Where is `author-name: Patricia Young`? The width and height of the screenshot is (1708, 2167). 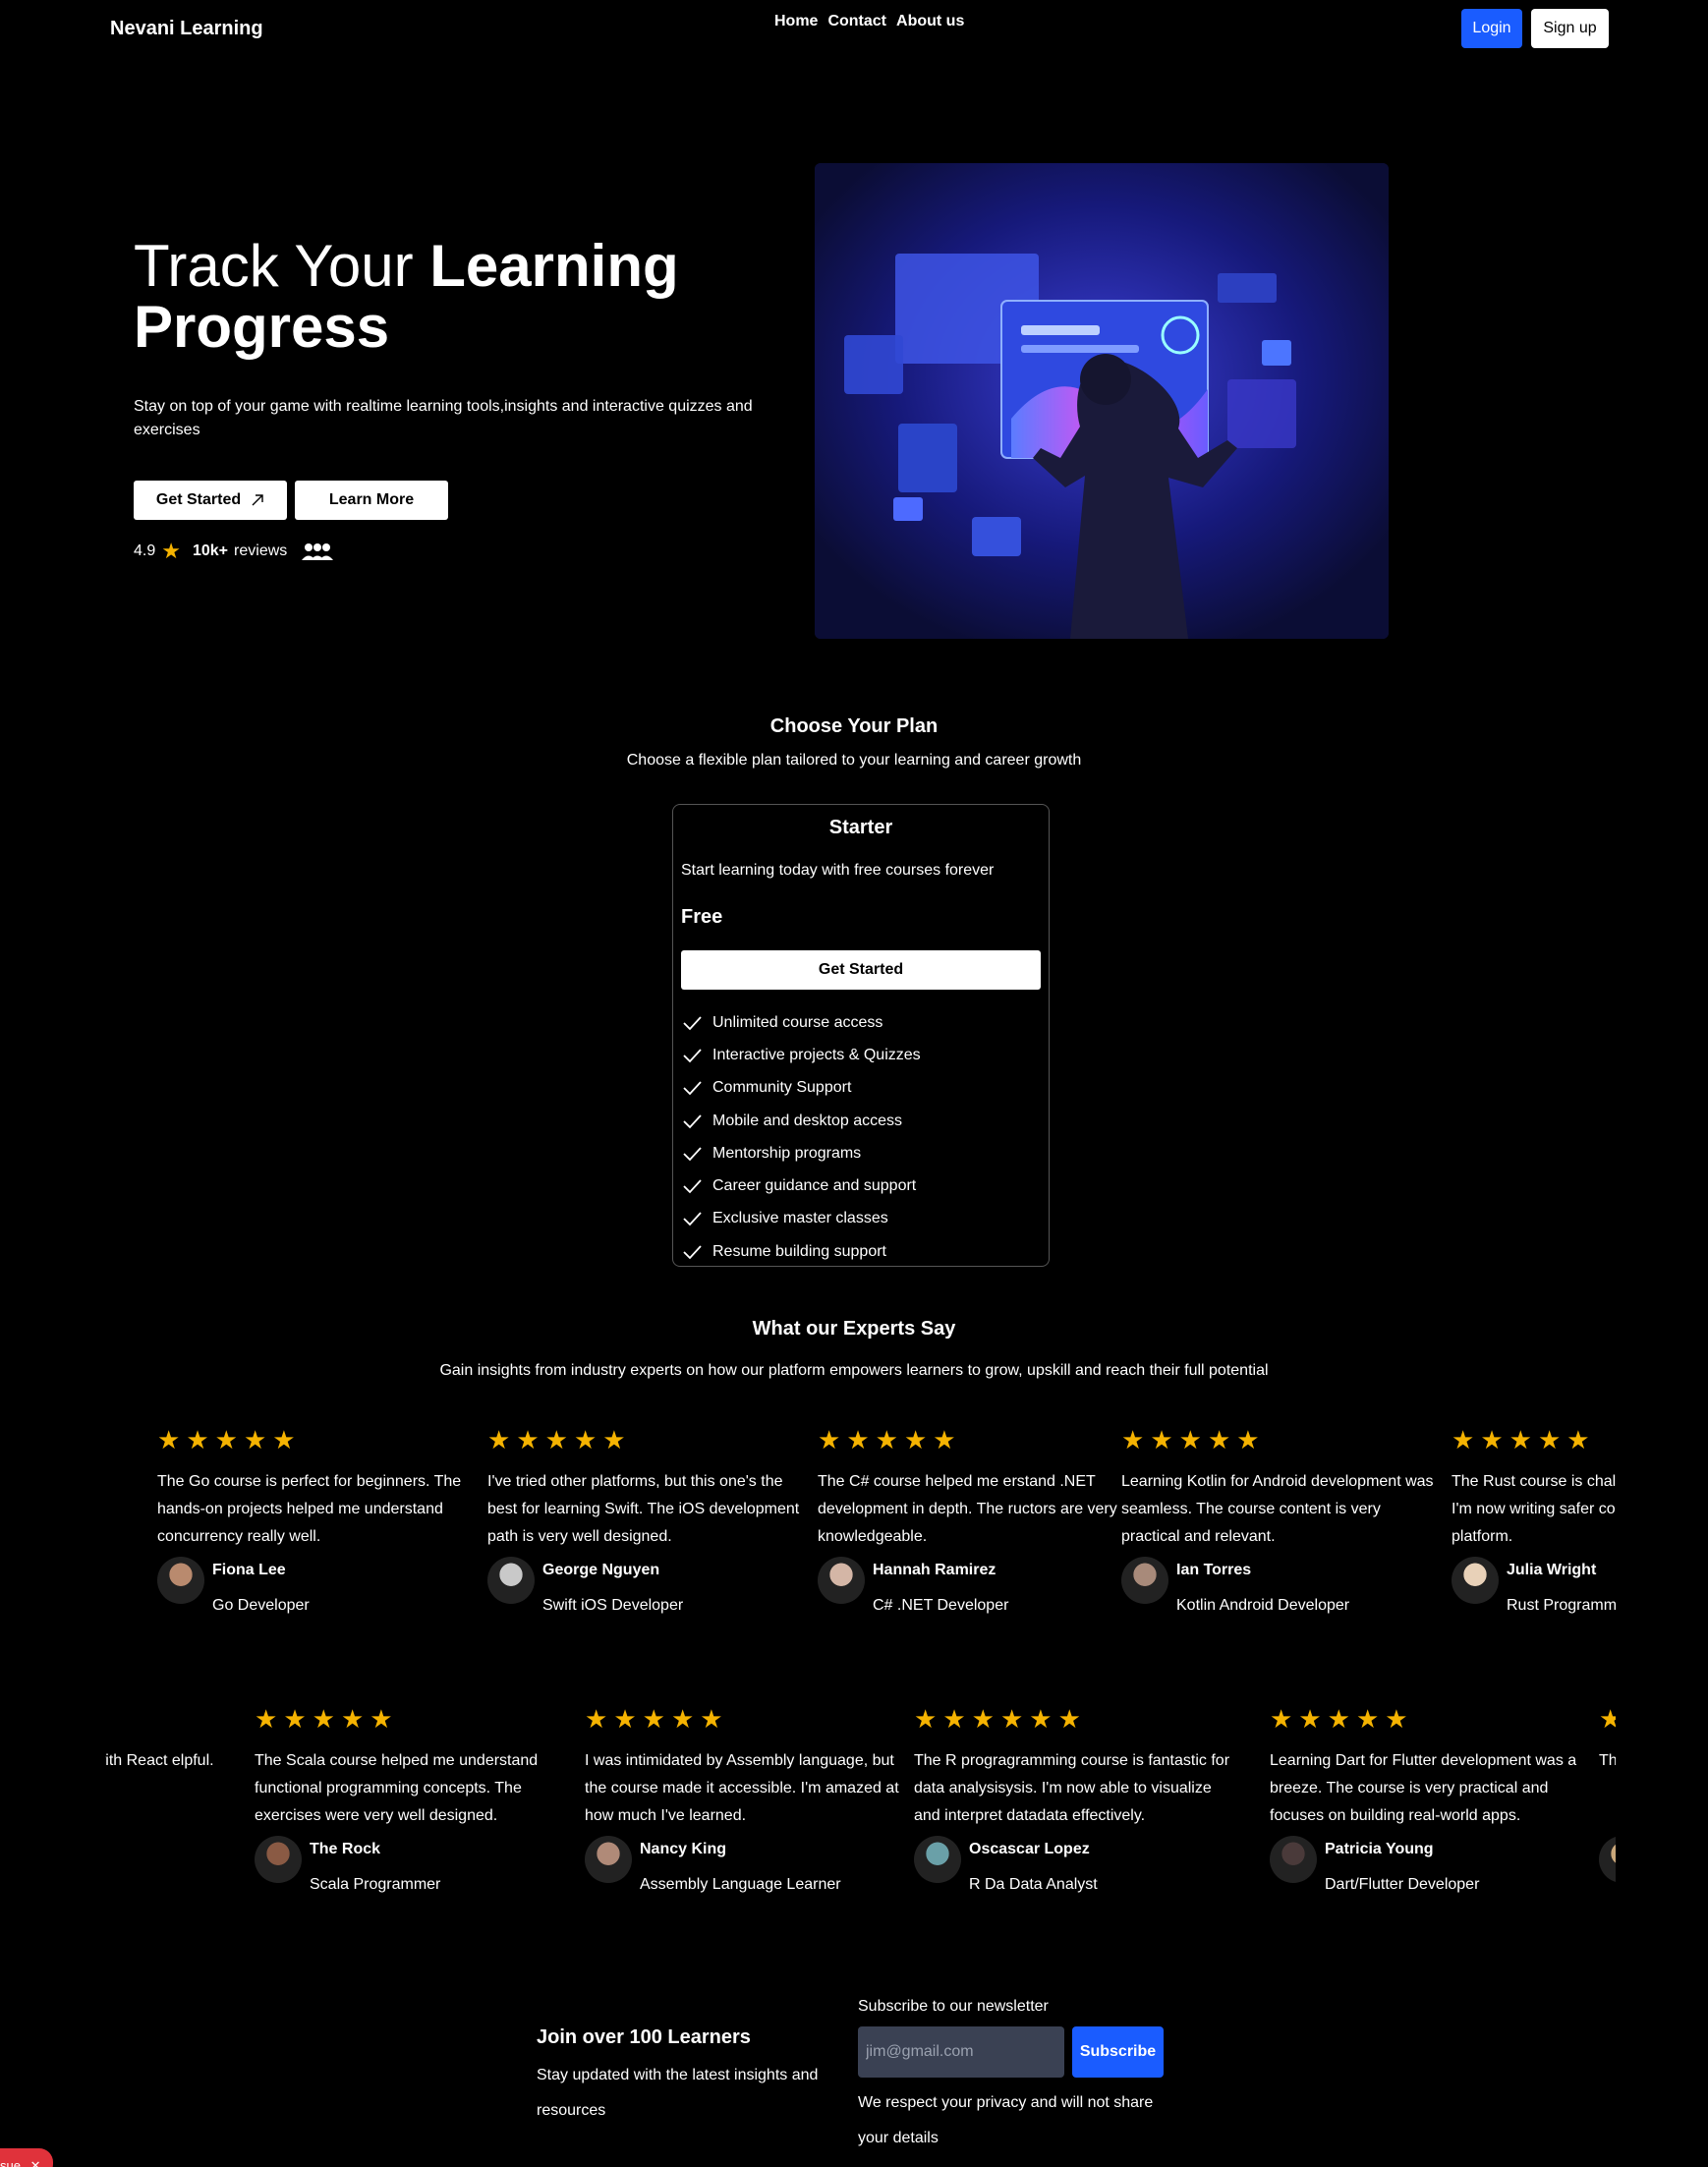 author-name: Patricia Young is located at coordinates (1379, 1849).